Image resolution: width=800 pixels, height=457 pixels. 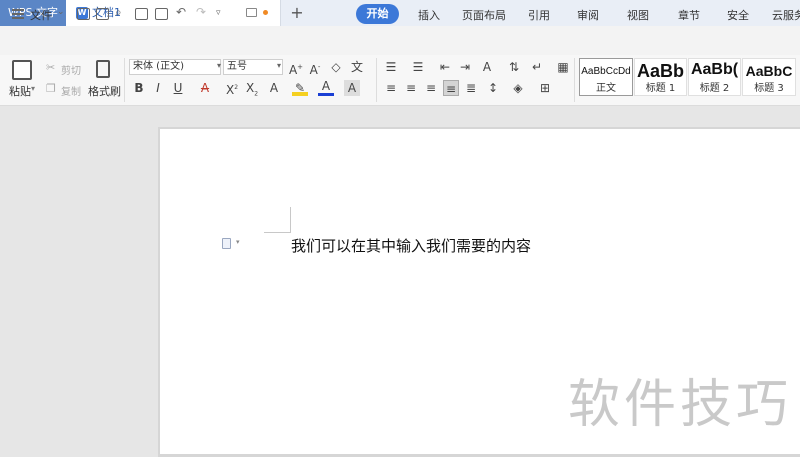 I want to click on customize-caret-icon: ▿, so click(x=218, y=13).